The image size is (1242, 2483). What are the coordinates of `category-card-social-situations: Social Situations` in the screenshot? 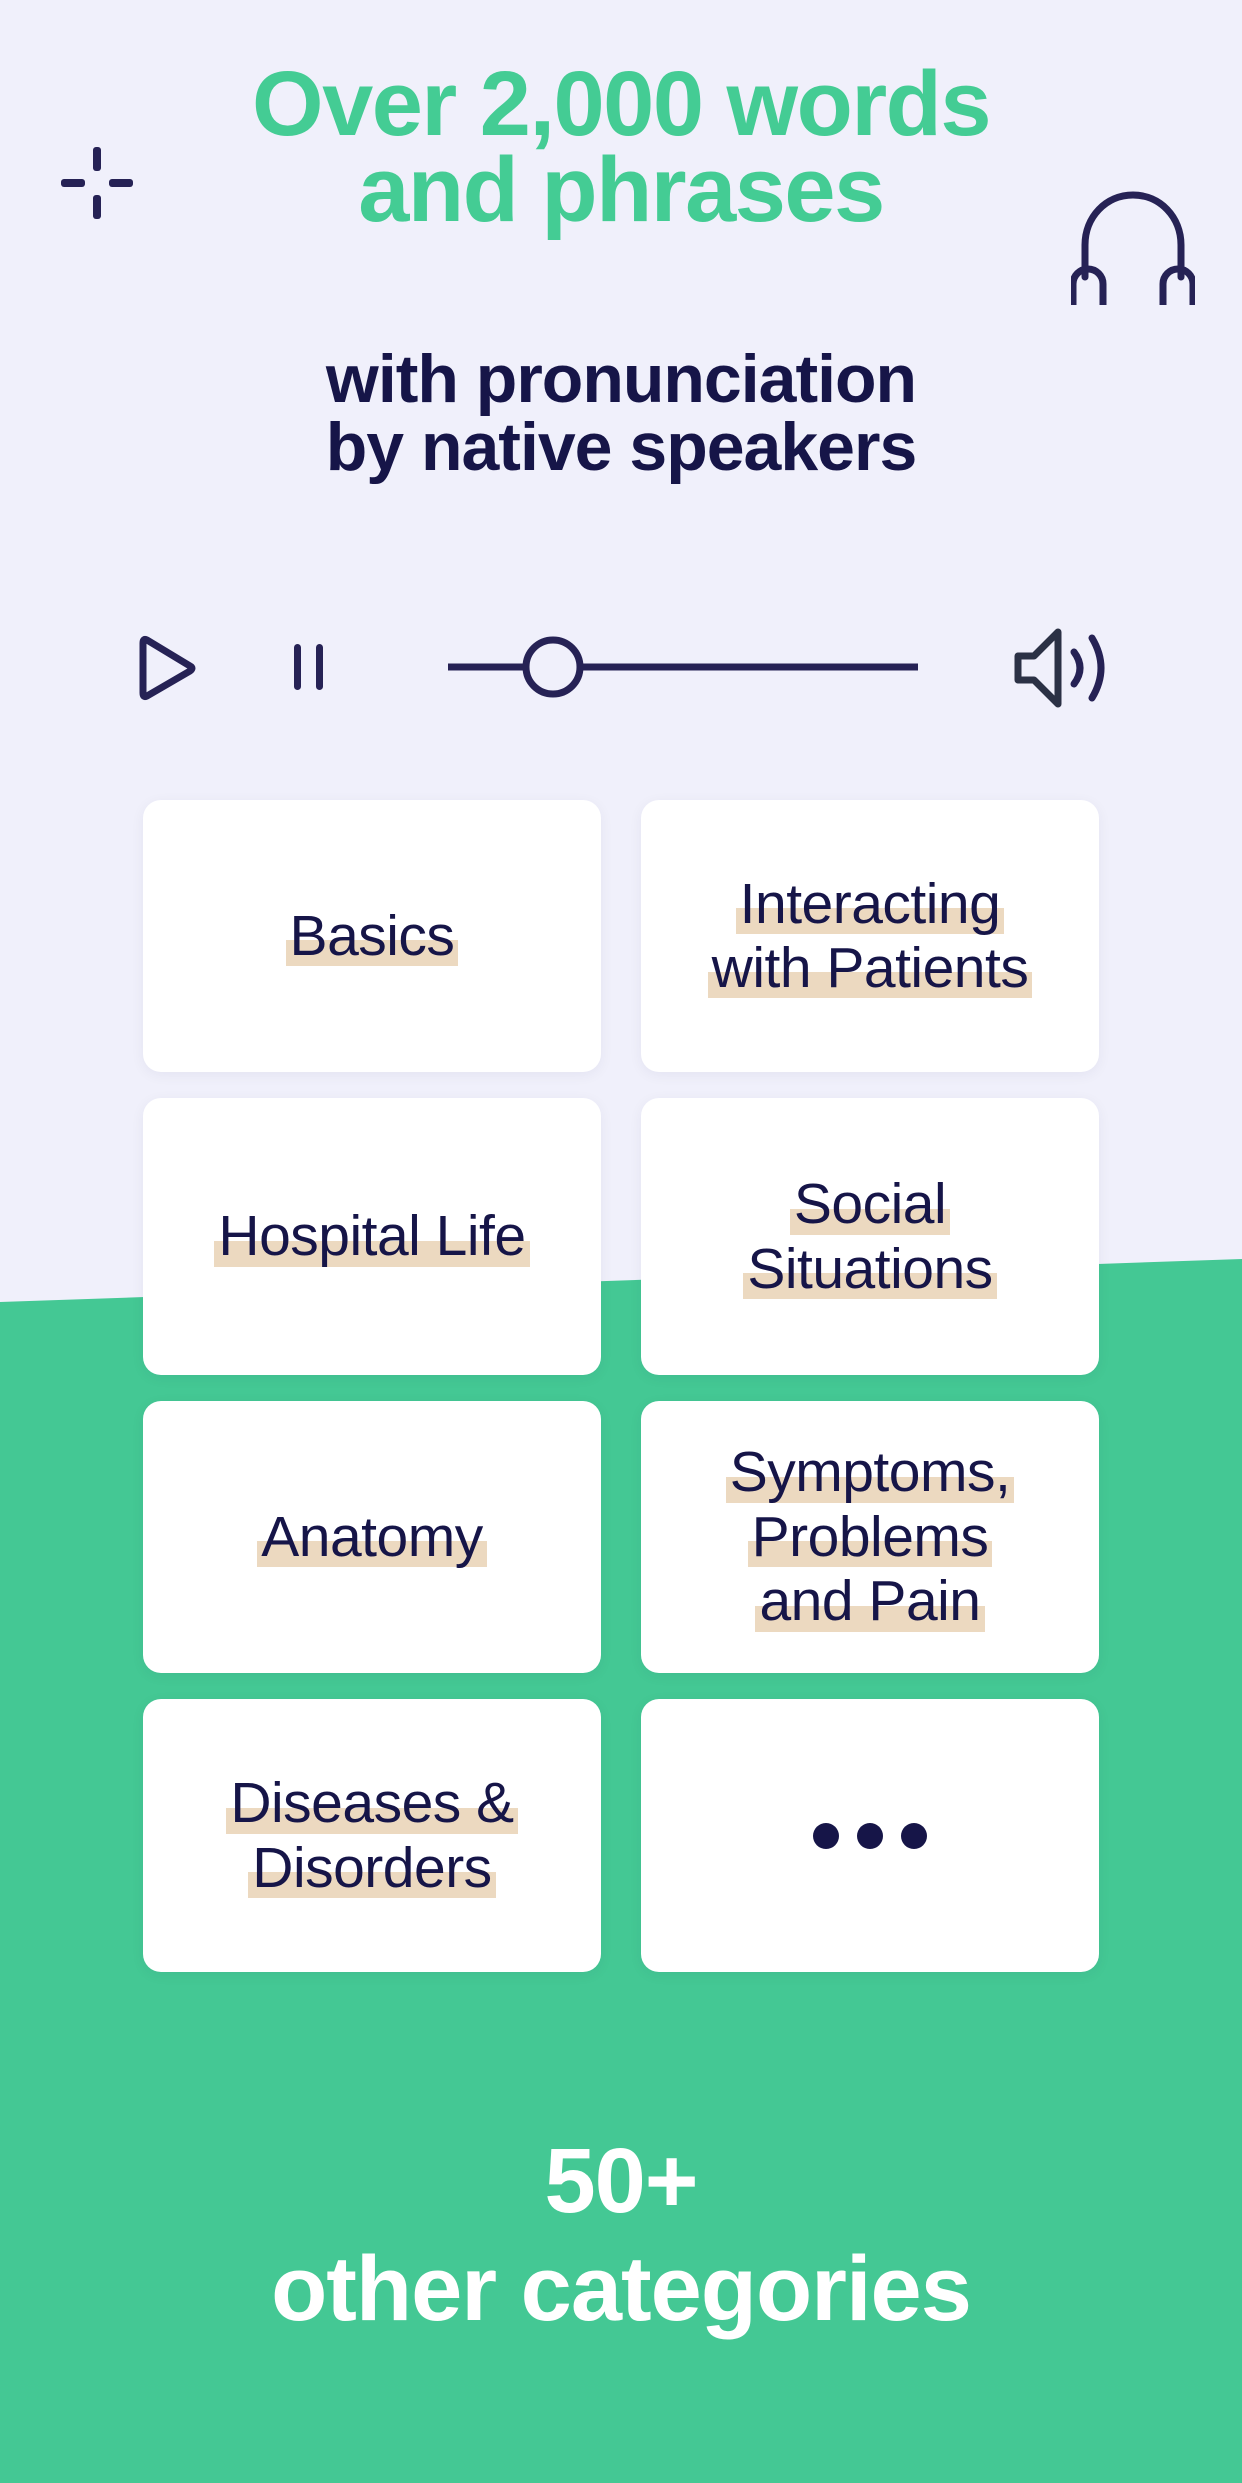 It's located at (870, 1236).